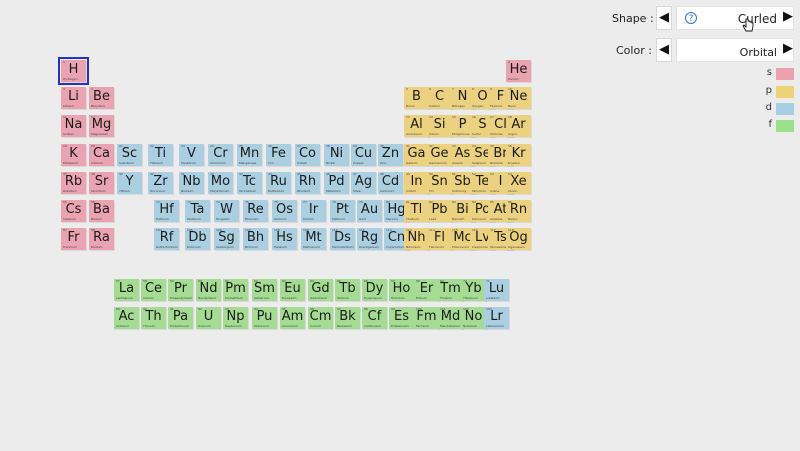 This screenshot has width=800, height=451. Describe the element at coordinates (369, 239) in the screenshot. I see `element-cell-rg: 111 Rg Roentgenium` at that location.